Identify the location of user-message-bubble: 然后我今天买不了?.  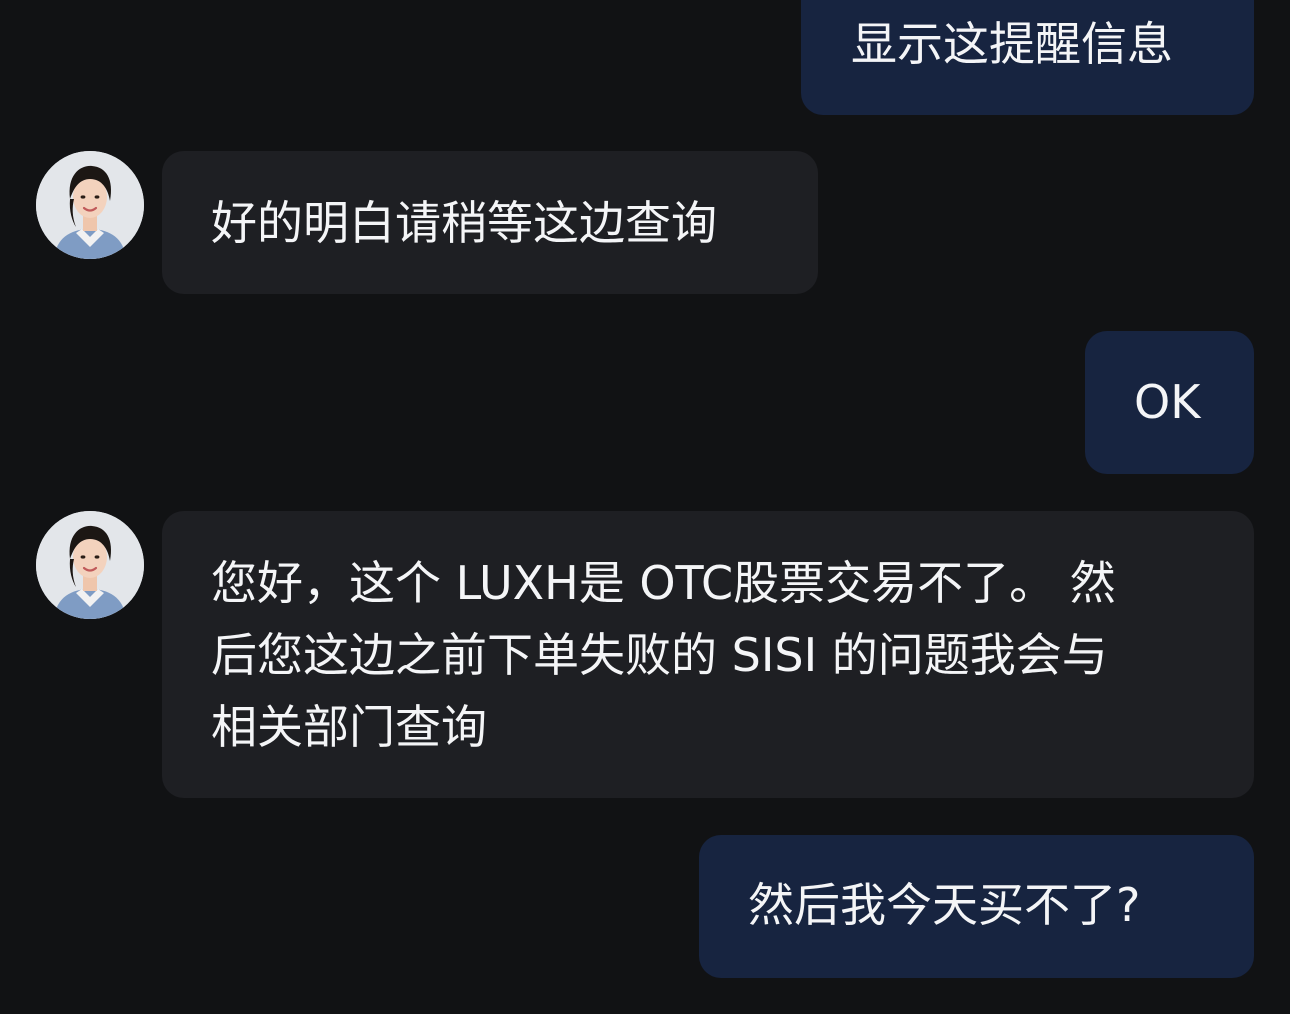
(976, 906).